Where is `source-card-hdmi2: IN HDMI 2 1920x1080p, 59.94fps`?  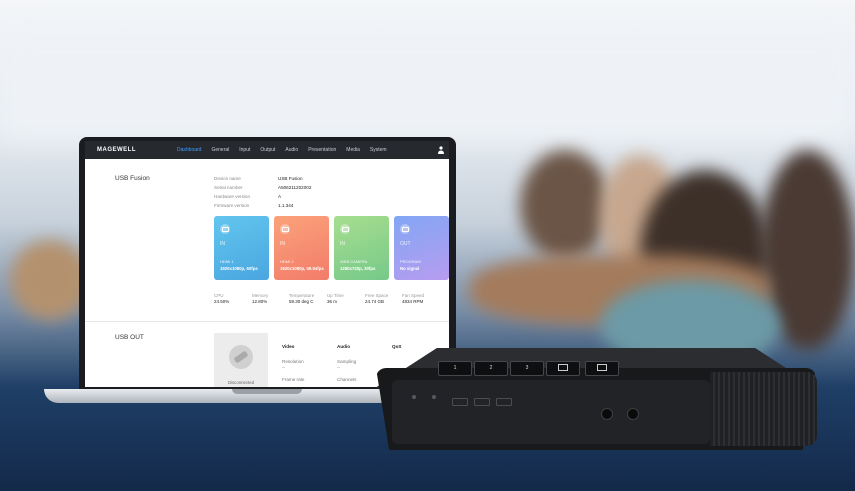
source-card-hdmi2: IN HDMI 2 1920x1080p, 59.94fps is located at coordinates (301, 248).